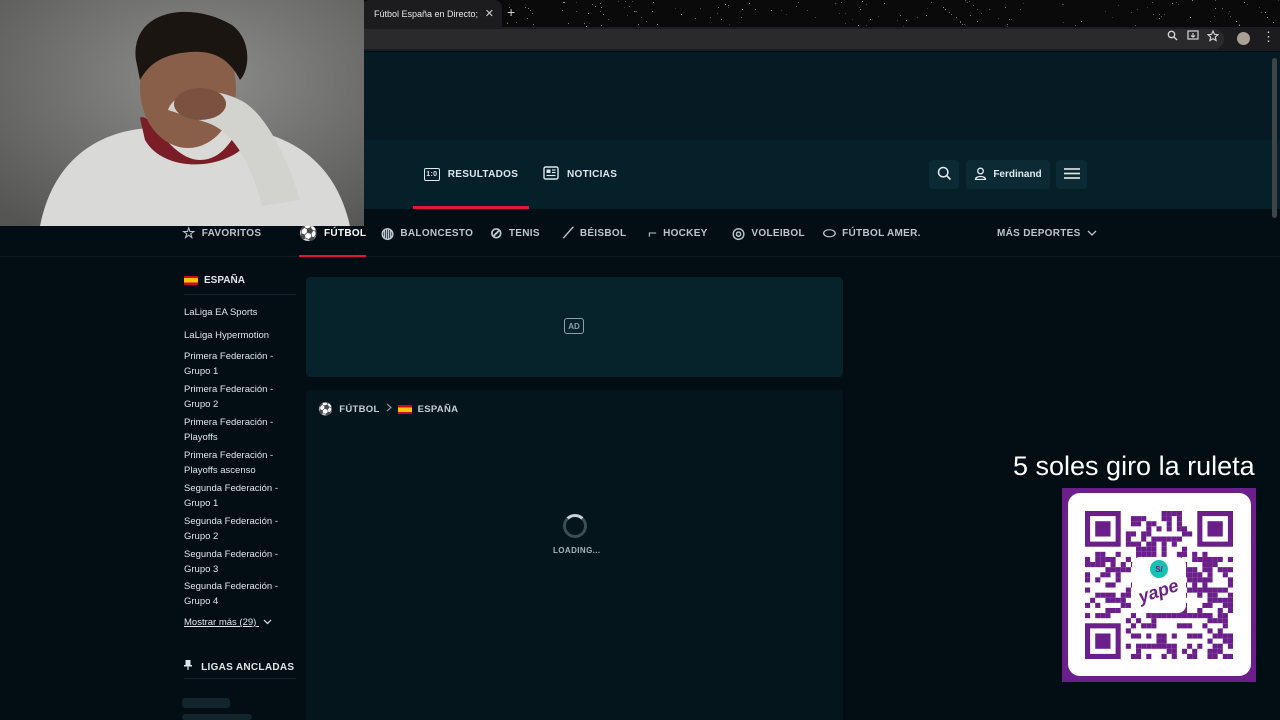 This screenshot has height=720, width=1280. I want to click on tab-noticias: NOTICIAS, so click(583, 174).